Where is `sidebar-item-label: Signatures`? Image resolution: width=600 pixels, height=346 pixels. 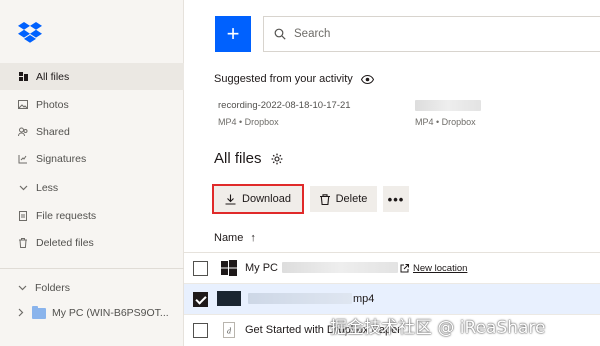
sidebar-item-label: Signatures is located at coordinates (61, 158).